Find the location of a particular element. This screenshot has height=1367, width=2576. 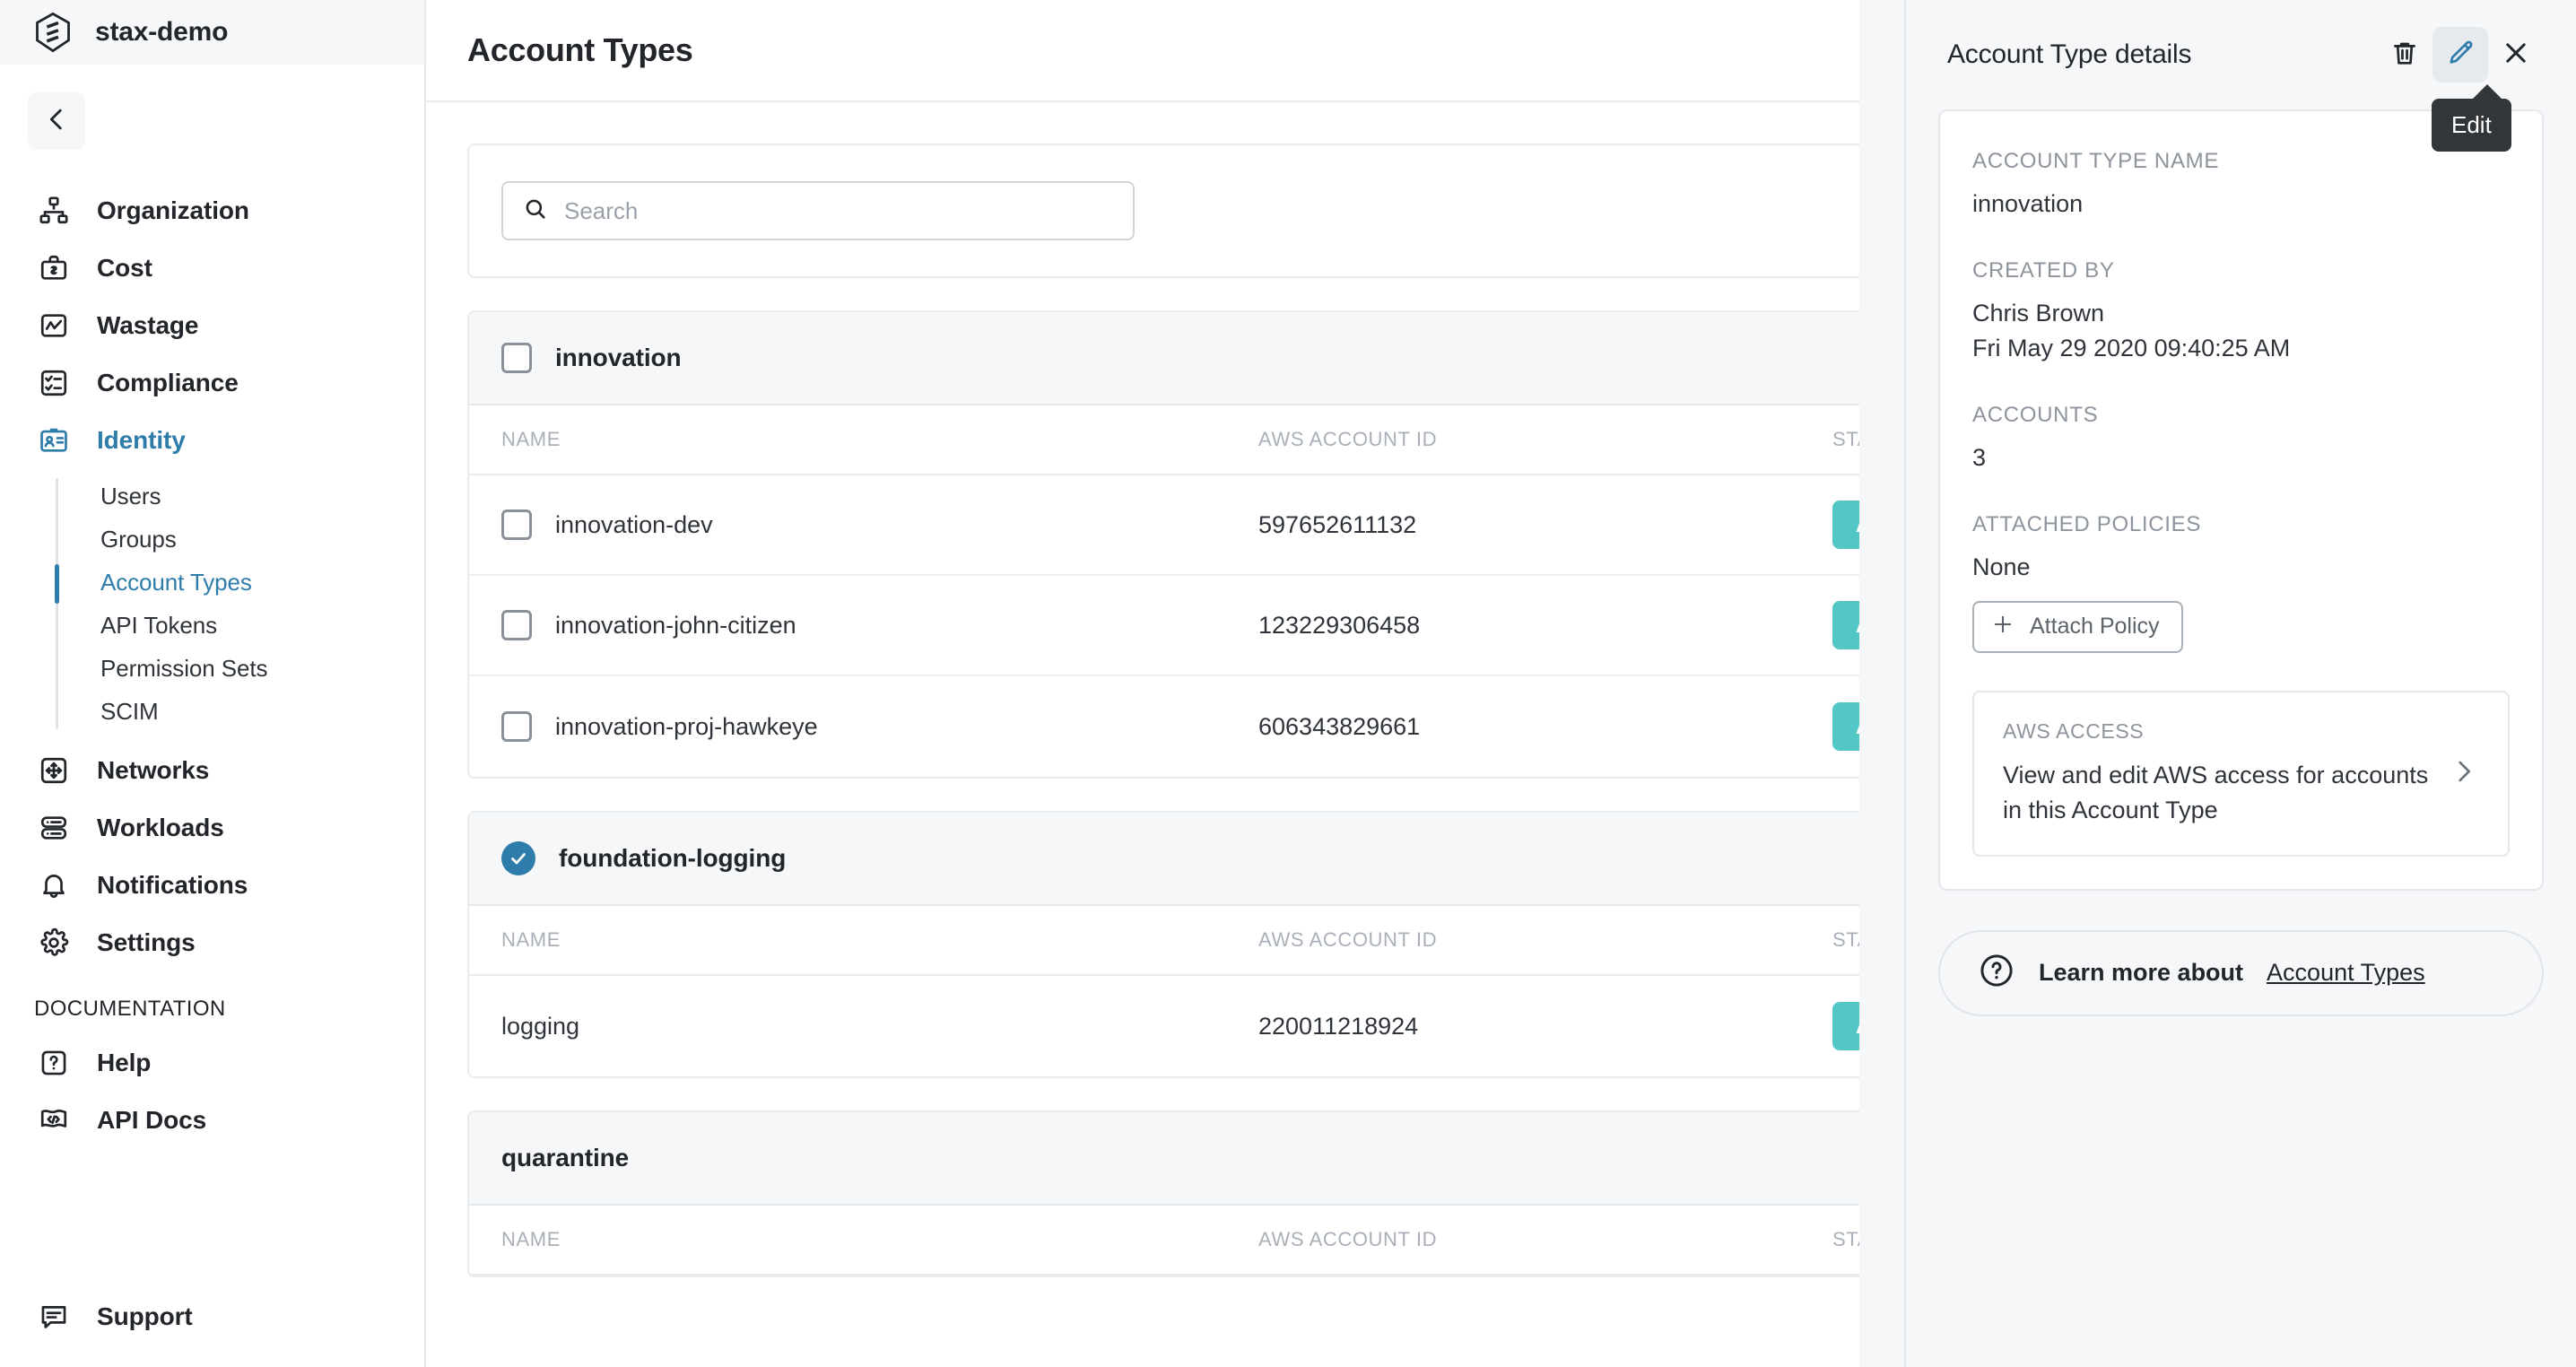

sidebar-item-compliance: Compliance is located at coordinates (212, 383).